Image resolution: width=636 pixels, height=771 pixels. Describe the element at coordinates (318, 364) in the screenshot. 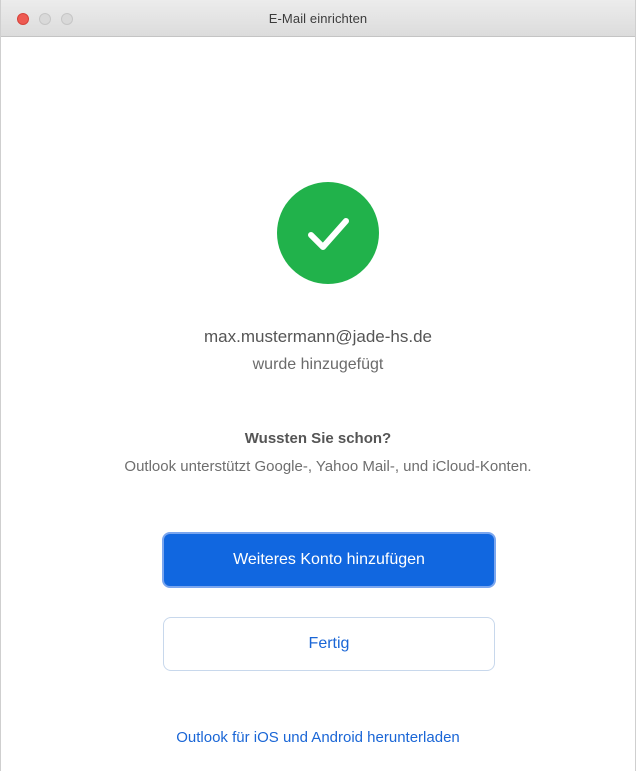

I see `account-added-message: wurde hinzugefügt` at that location.